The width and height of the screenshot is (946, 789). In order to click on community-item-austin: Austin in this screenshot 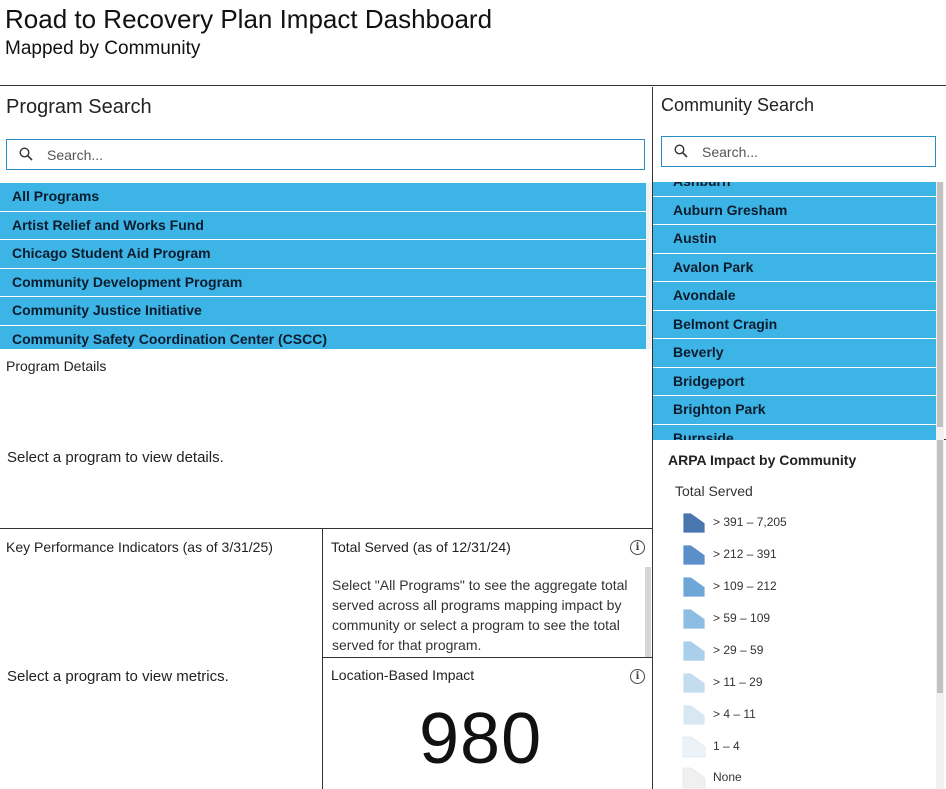, I will do `click(794, 239)`.